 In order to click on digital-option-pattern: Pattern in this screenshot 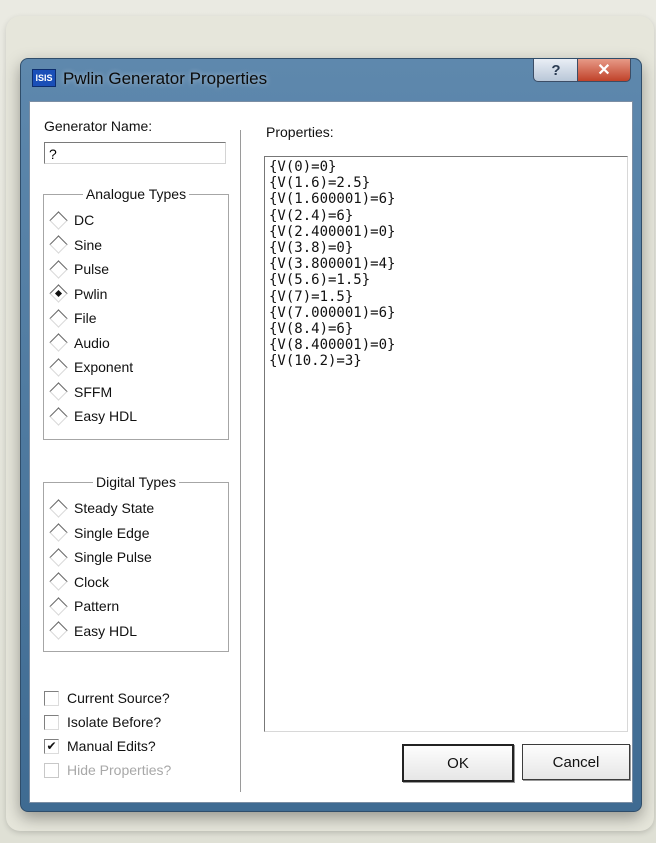, I will do `click(84, 606)`.